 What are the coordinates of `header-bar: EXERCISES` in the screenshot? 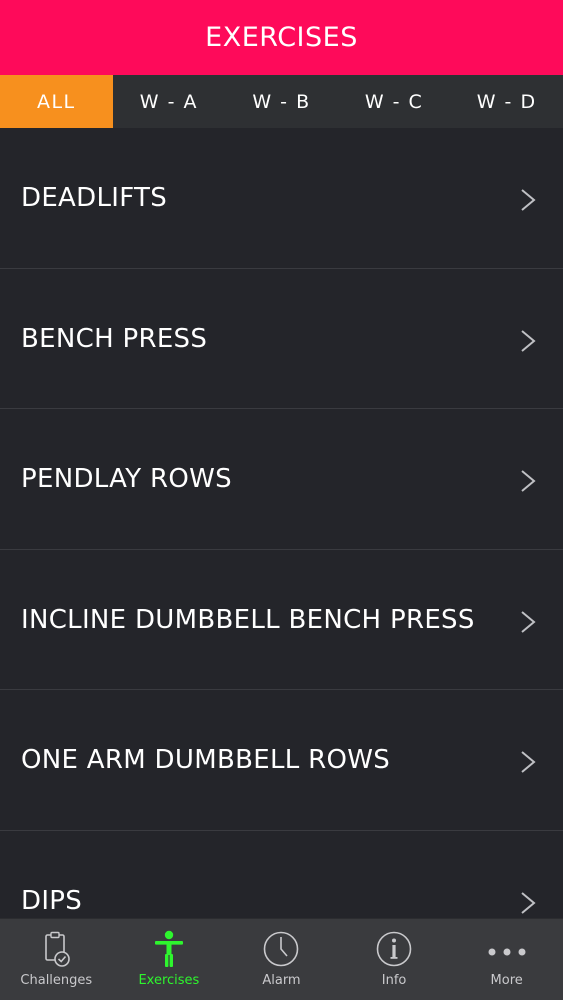 It's located at (281, 37).